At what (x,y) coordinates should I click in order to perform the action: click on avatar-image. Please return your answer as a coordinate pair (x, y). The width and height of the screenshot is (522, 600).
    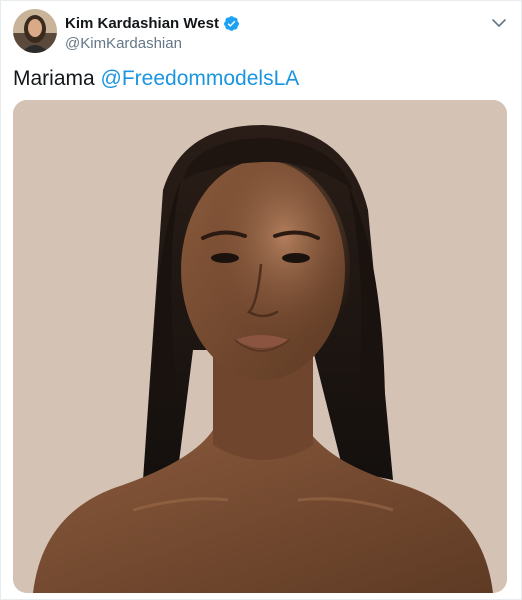
    Looking at the image, I should click on (35, 31).